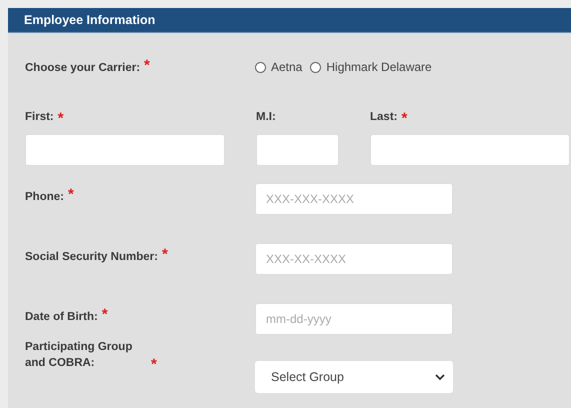 This screenshot has height=408, width=571. I want to click on group-select: Select Group, so click(354, 377).